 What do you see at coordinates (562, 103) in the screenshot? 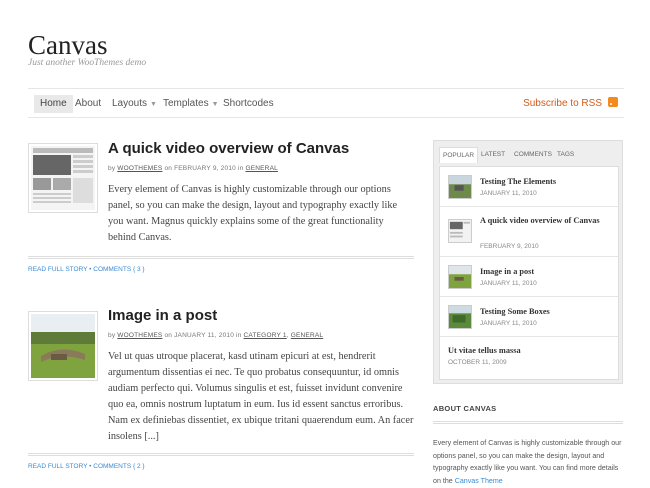
I see `subscribe-label: Subscribe to RSS` at bounding box center [562, 103].